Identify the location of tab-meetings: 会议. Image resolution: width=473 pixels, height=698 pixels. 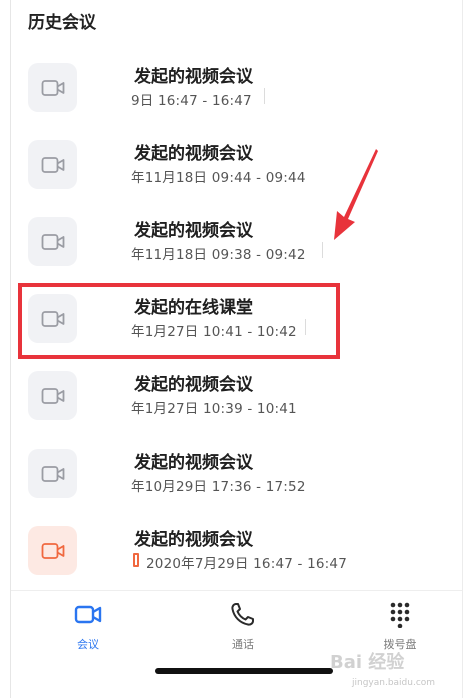
(88, 626).